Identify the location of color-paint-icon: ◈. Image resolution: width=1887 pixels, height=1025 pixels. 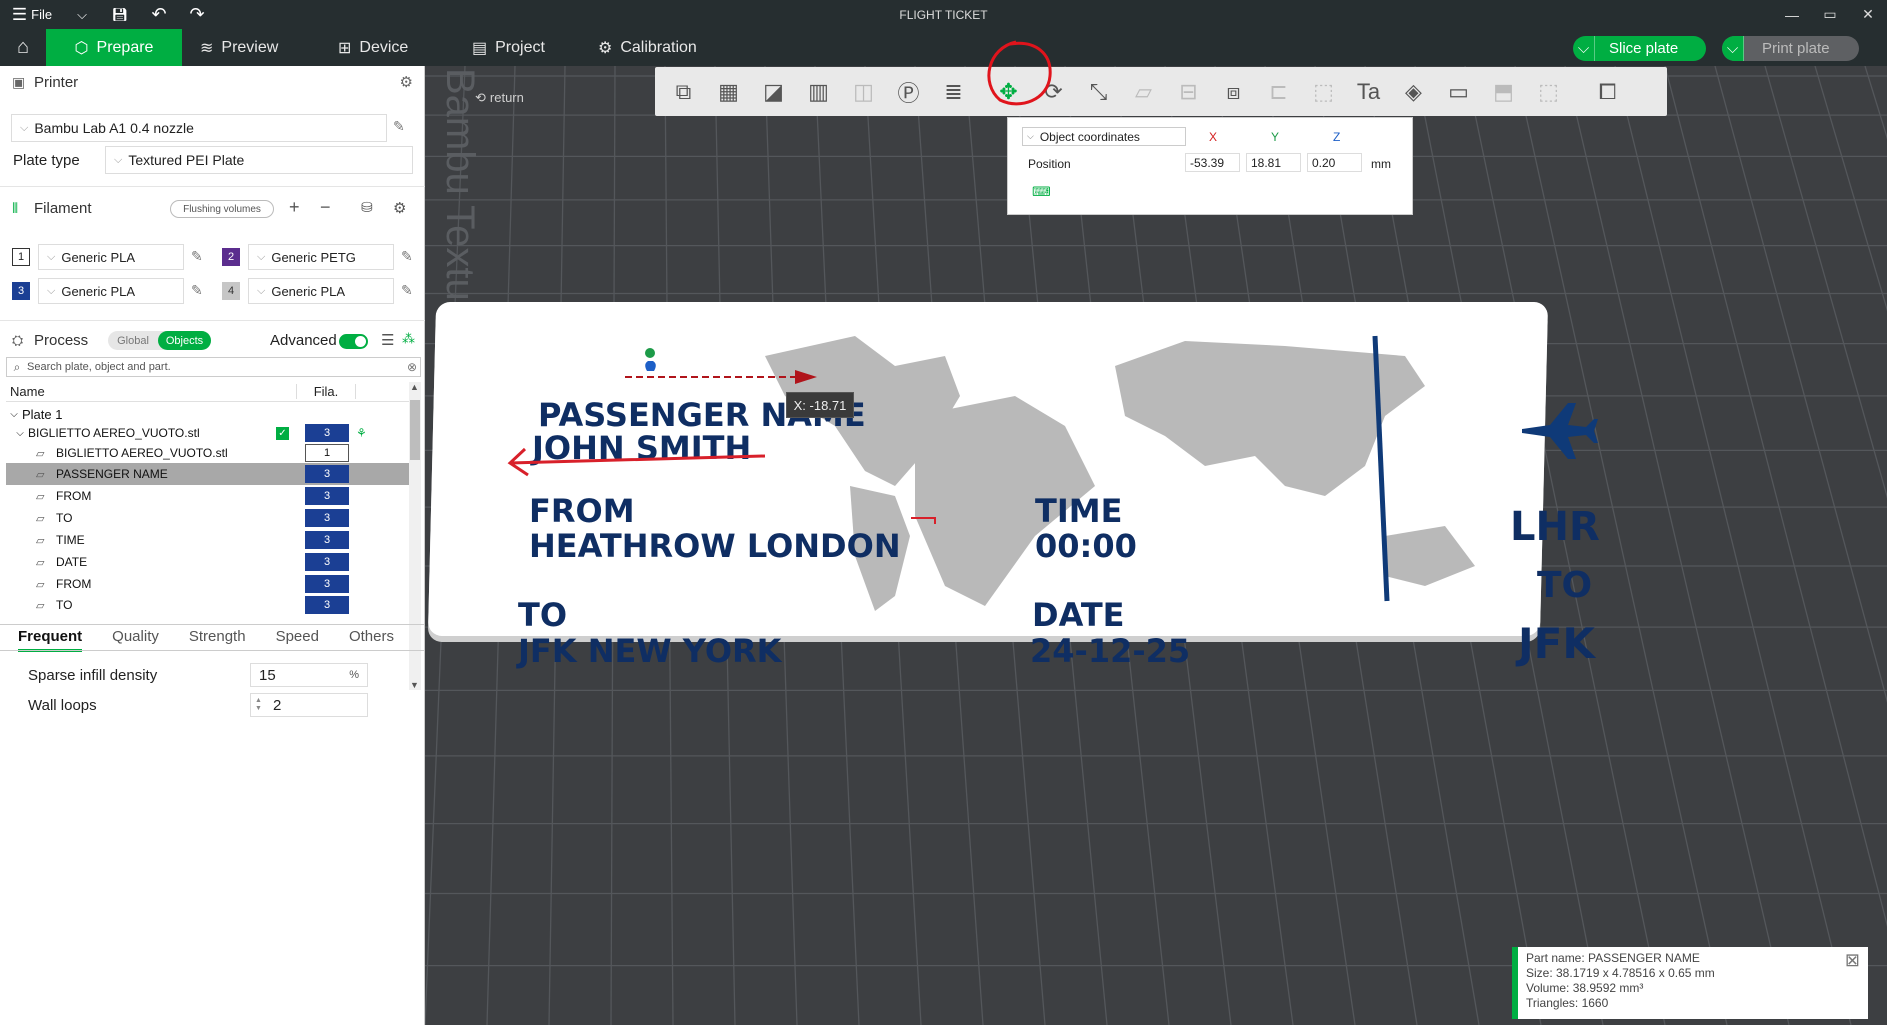
(1413, 92).